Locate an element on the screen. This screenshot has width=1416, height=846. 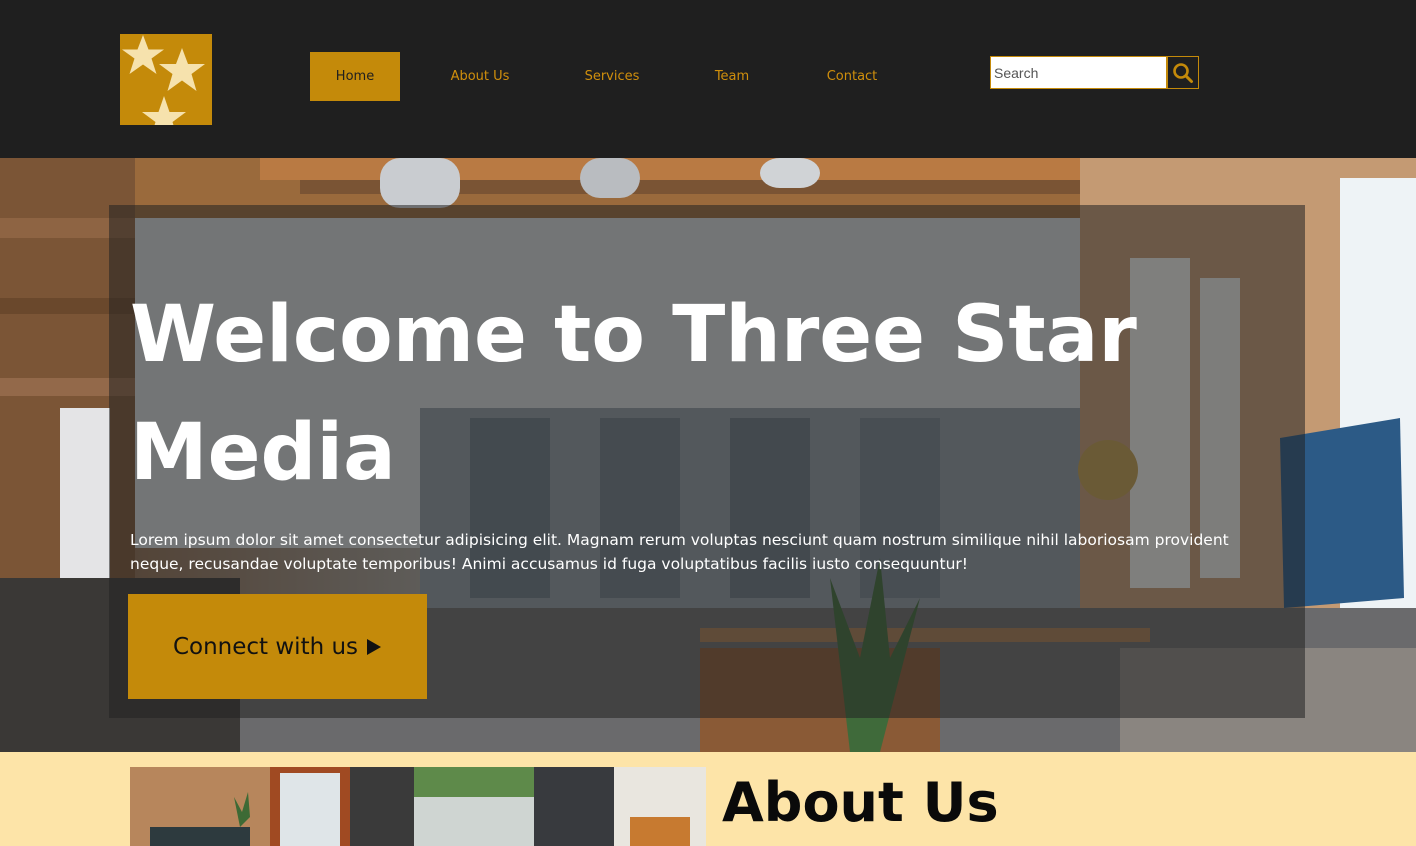
three-stars-logo is located at coordinates (166, 79).